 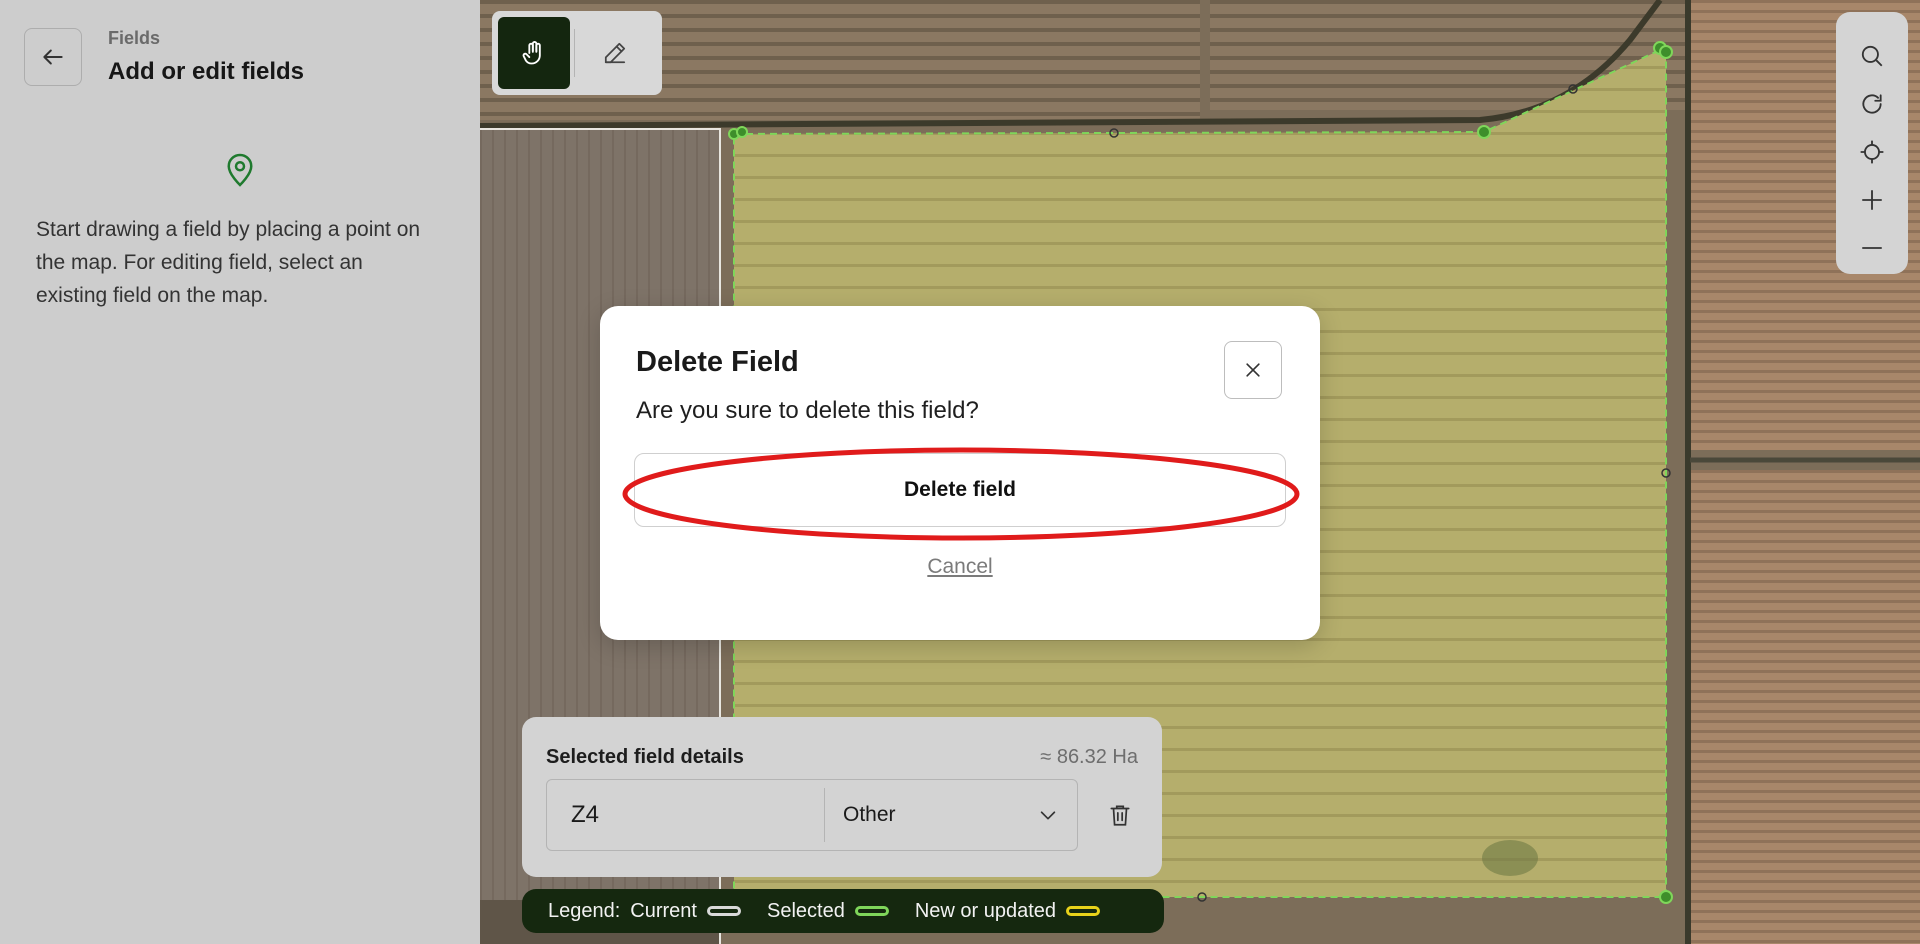 I want to click on back-arrow-icon, so click(x=53, y=57).